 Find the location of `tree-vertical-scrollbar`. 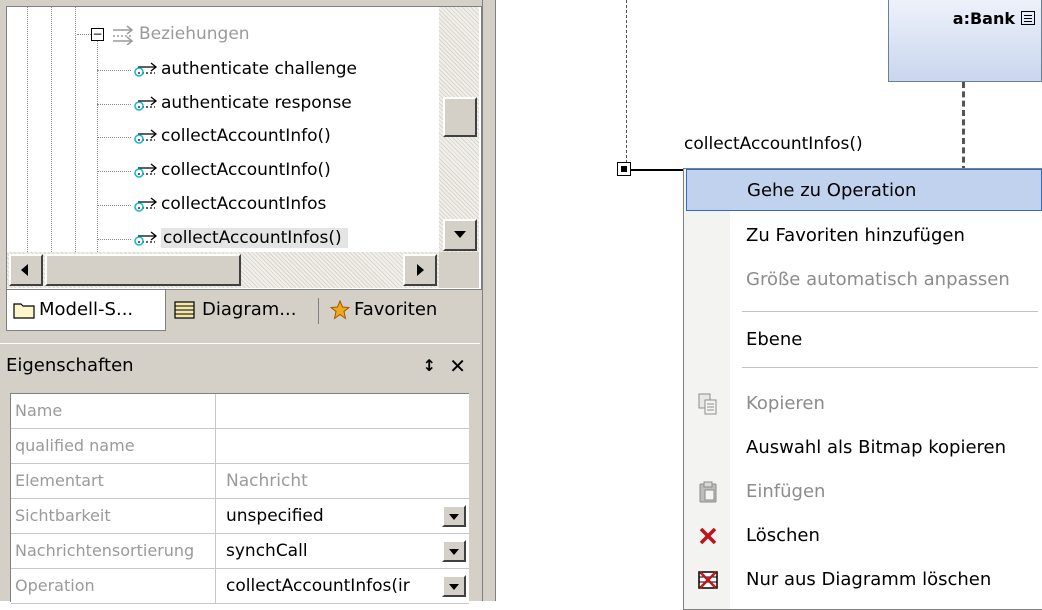

tree-vertical-scrollbar is located at coordinates (459, 129).